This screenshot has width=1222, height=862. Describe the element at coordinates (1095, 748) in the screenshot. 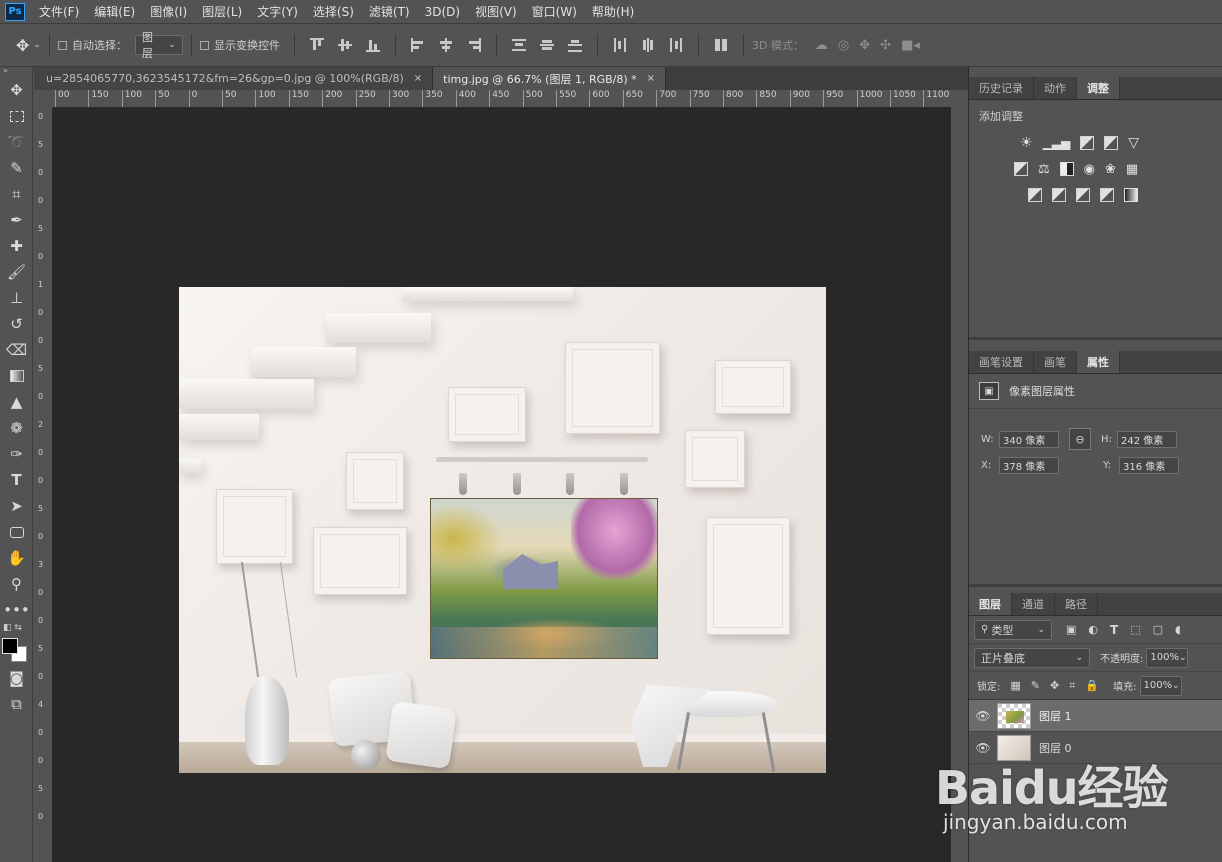

I see `layer-row-0: 👁 图层 0` at that location.